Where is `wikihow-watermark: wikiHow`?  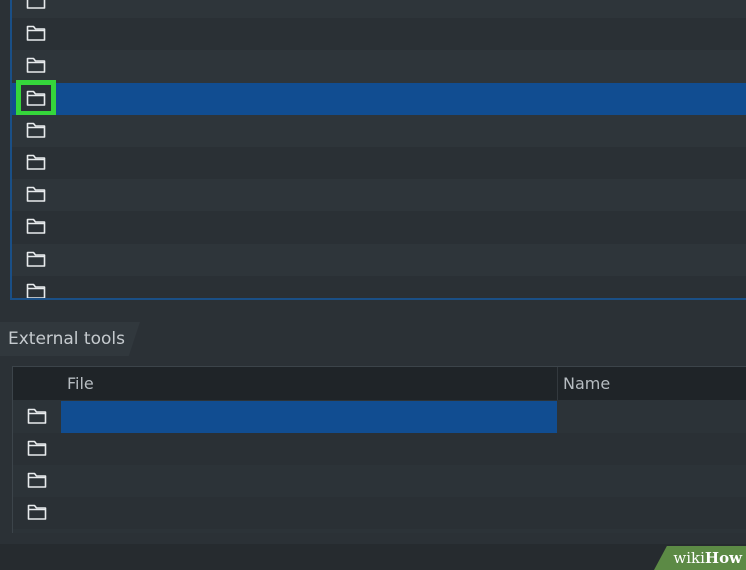
wikihow-watermark: wikiHow is located at coordinates (700, 558).